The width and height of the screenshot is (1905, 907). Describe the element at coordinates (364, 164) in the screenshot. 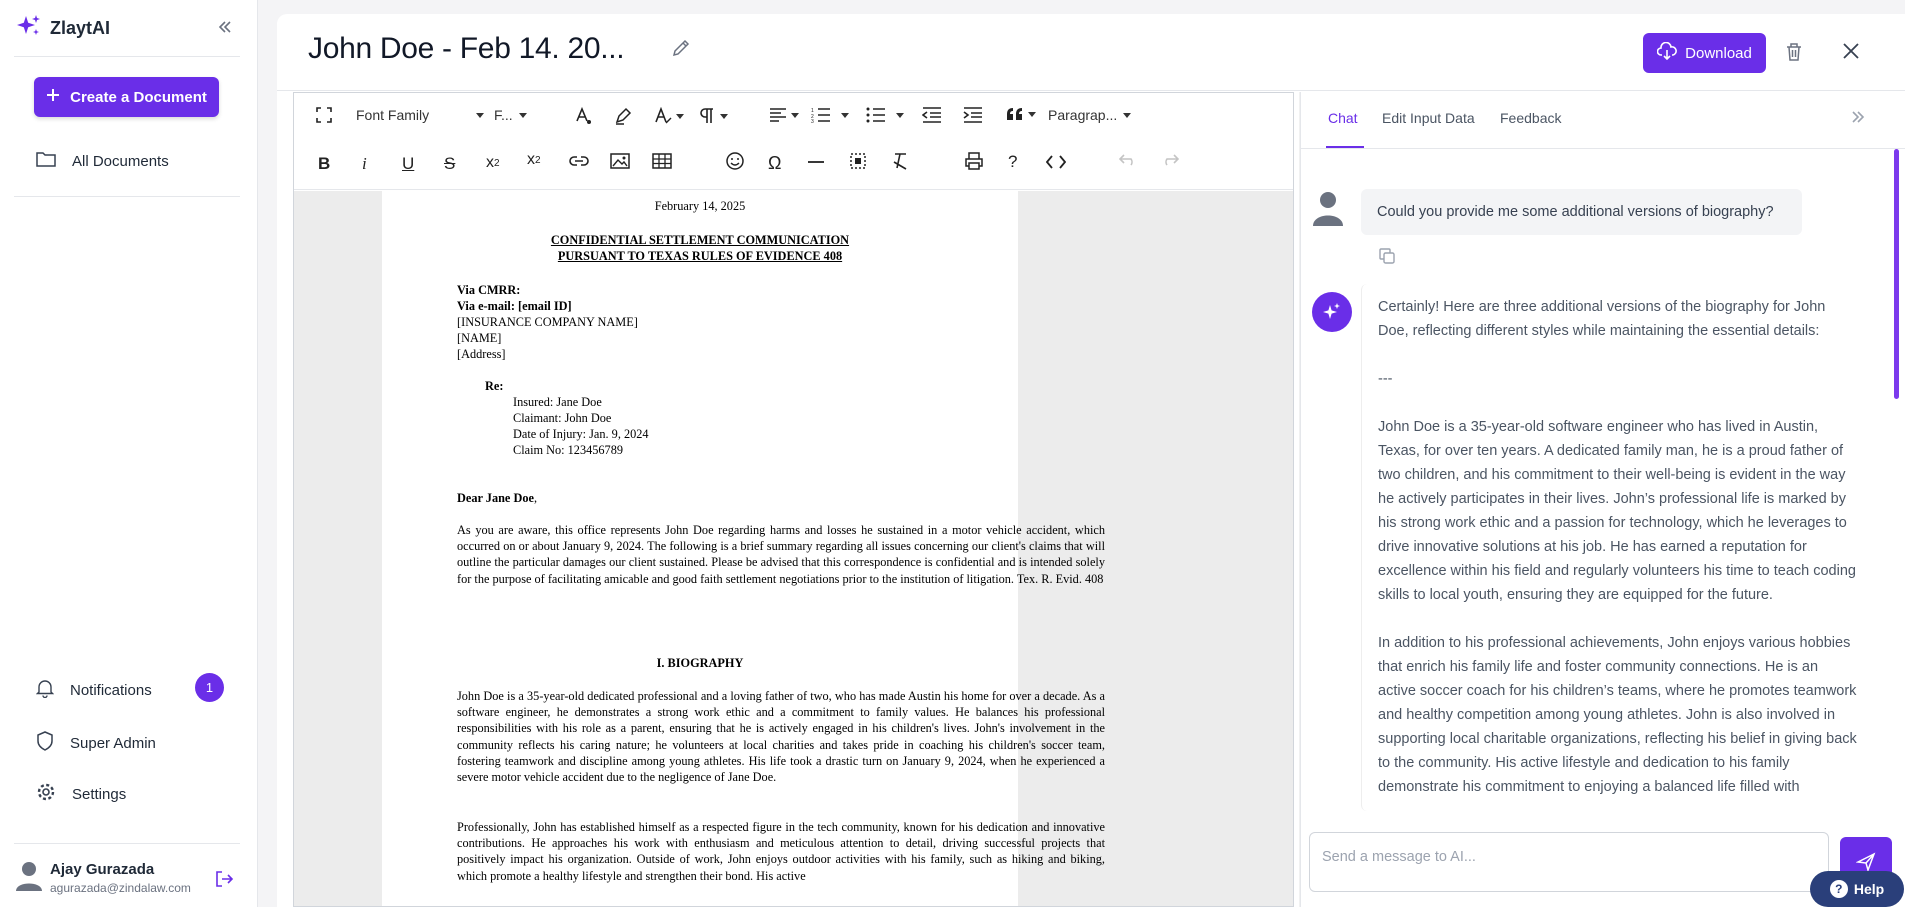

I see `italic-icon: i` at that location.